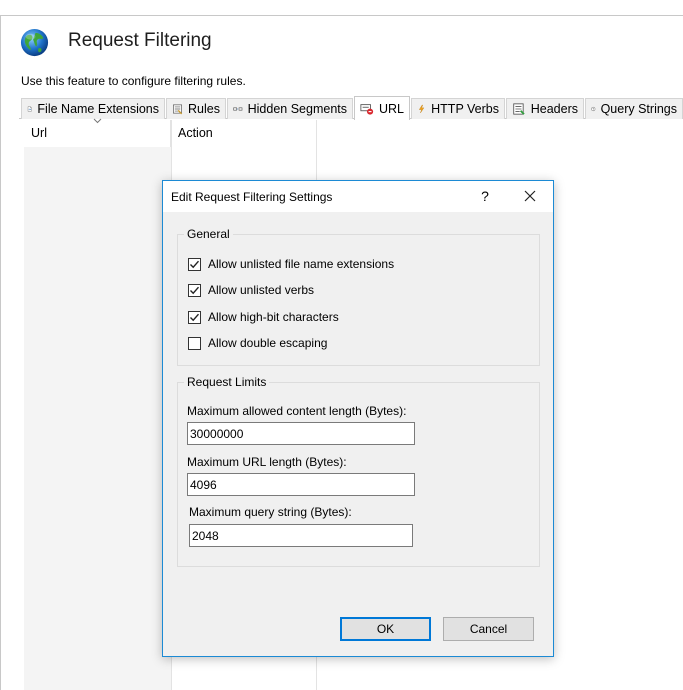 Image resolution: width=683 pixels, height=690 pixels. What do you see at coordinates (261, 290) in the screenshot?
I see `checkbox-label: Allow unlisted verbs` at bounding box center [261, 290].